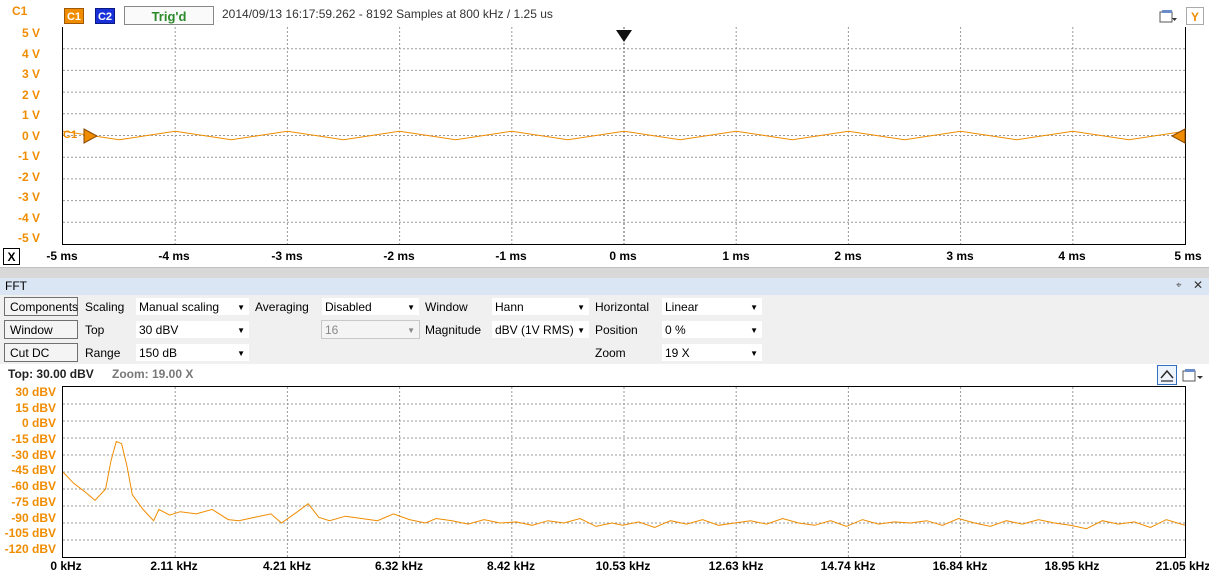 This screenshot has width=1209, height=575. I want to click on y-axis-button: Y, so click(1195, 16).